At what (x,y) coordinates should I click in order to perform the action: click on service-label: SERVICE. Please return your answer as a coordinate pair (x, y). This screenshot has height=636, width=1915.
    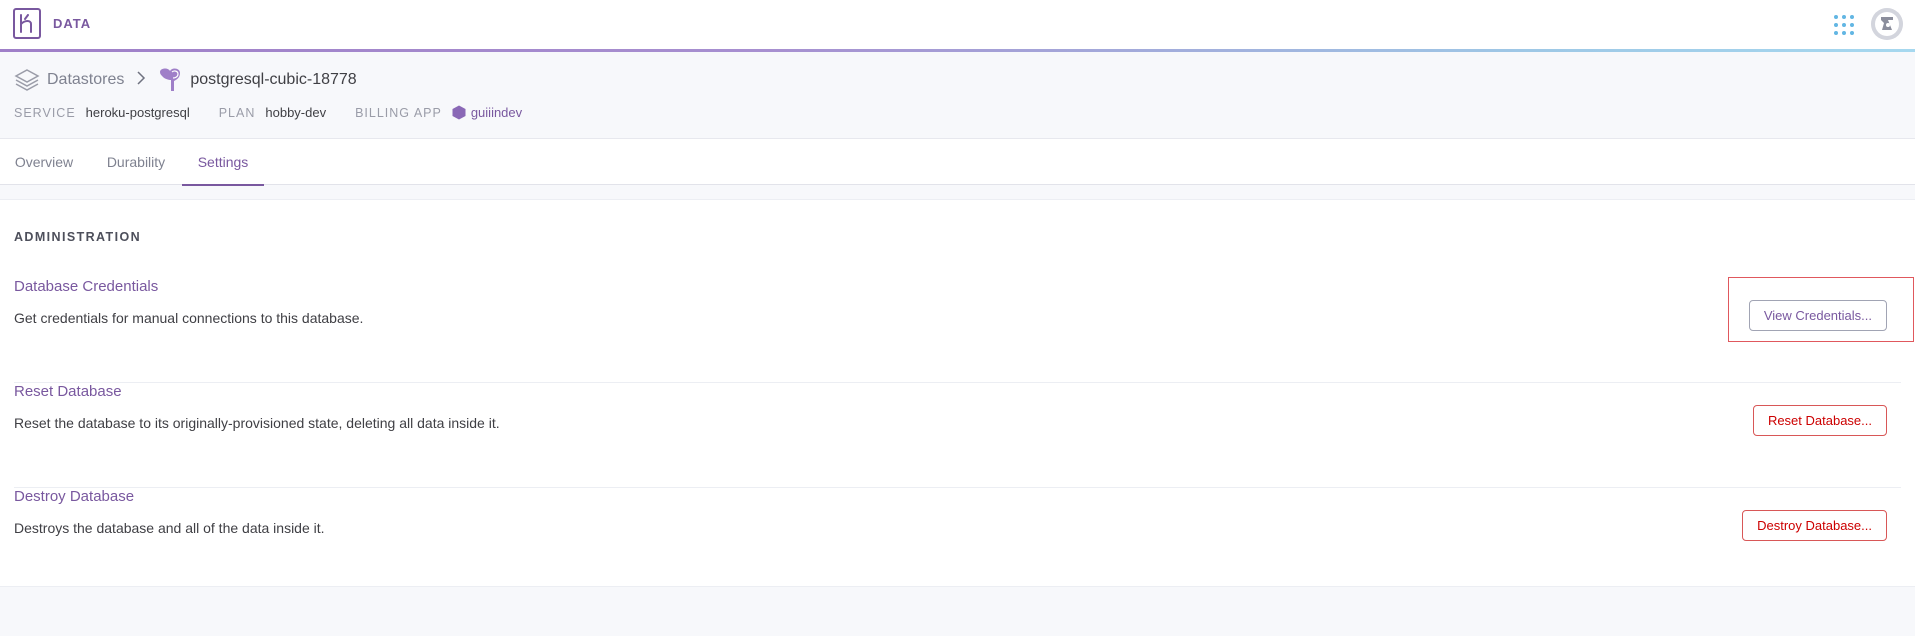
    Looking at the image, I should click on (45, 112).